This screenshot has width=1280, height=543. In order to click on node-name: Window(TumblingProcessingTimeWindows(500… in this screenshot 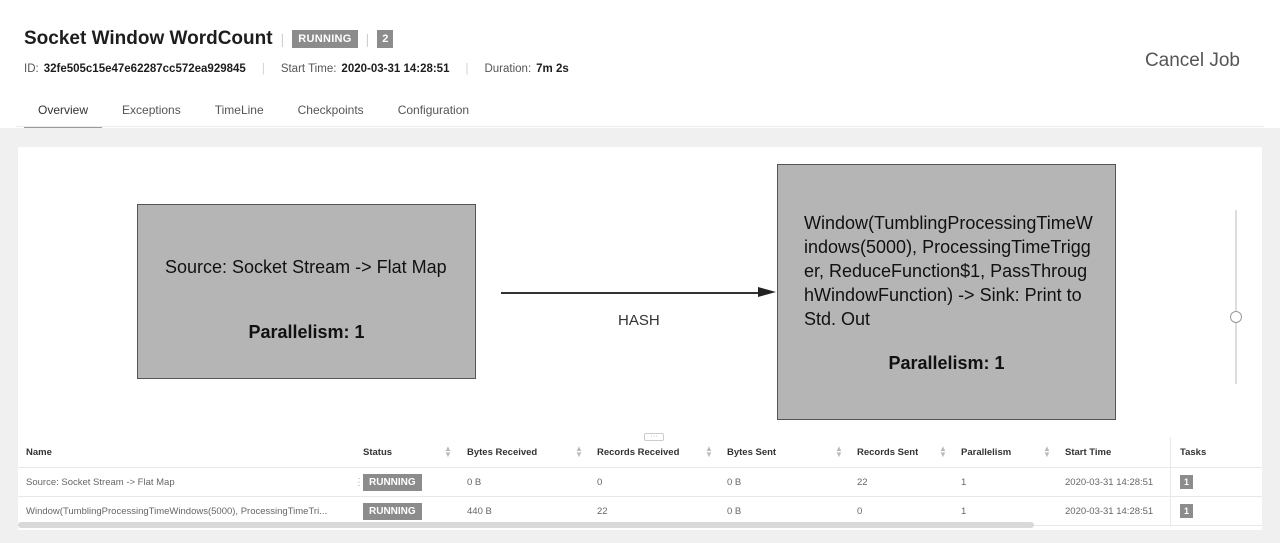, I will do `click(948, 271)`.